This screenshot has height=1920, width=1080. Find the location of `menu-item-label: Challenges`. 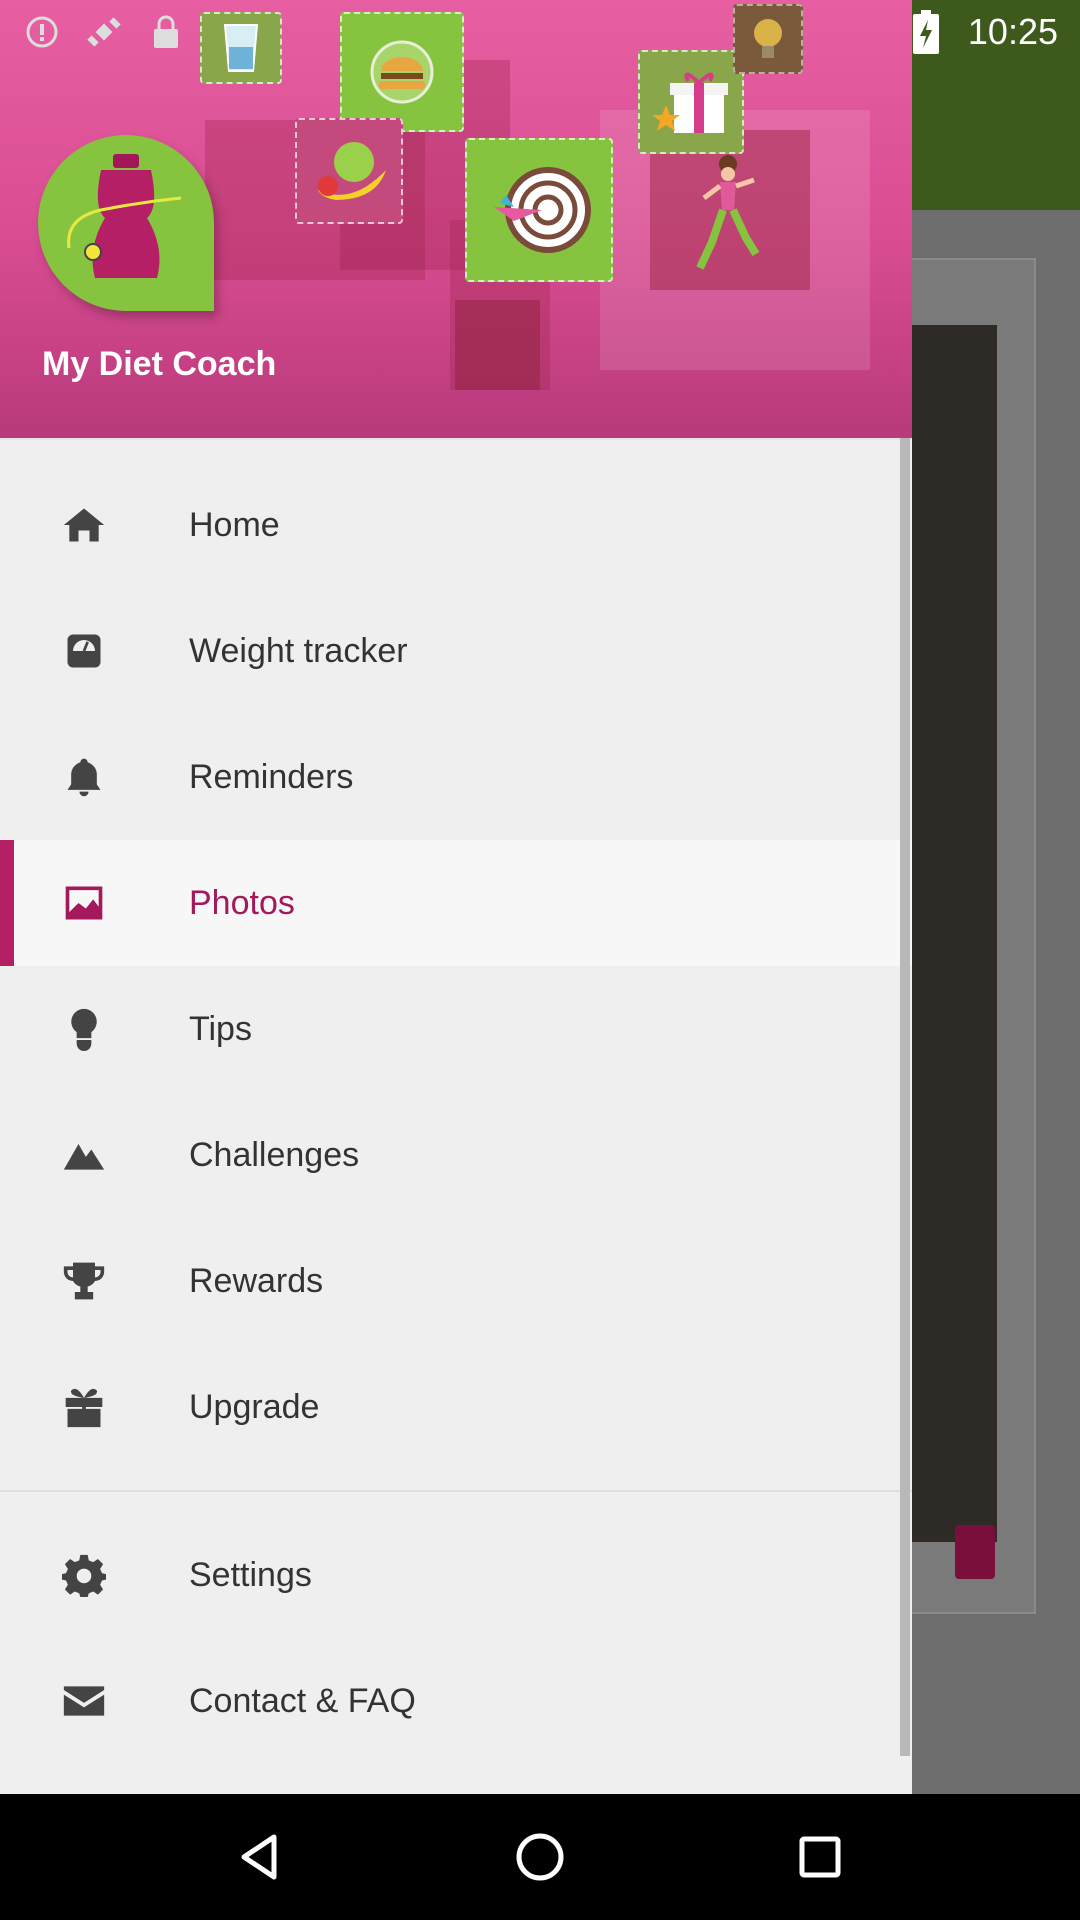

menu-item-label: Challenges is located at coordinates (274, 1154).